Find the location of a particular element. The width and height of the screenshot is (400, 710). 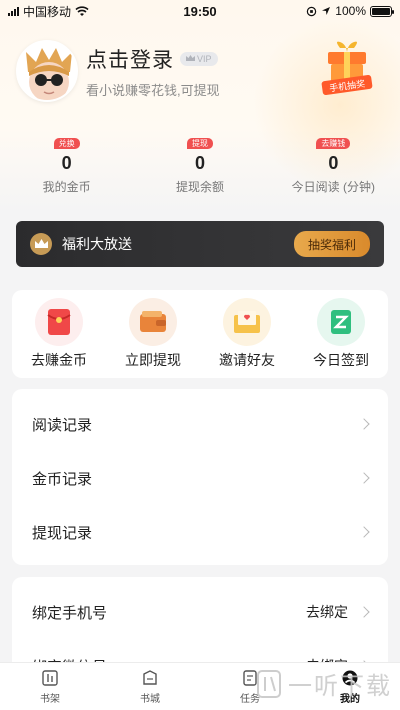

stat-reading-minutes: 去赚钱 0 今日阅读 (分钟) is located at coordinates (333, 166).